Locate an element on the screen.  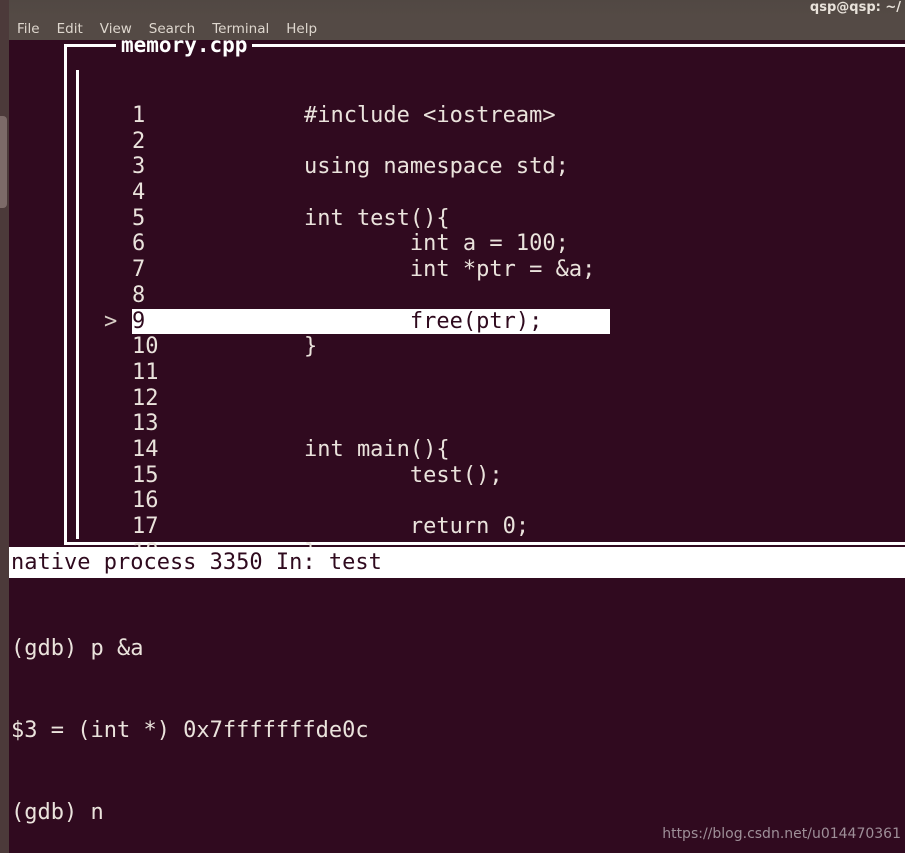
line-text: int a = 100; is located at coordinates (383, 244).